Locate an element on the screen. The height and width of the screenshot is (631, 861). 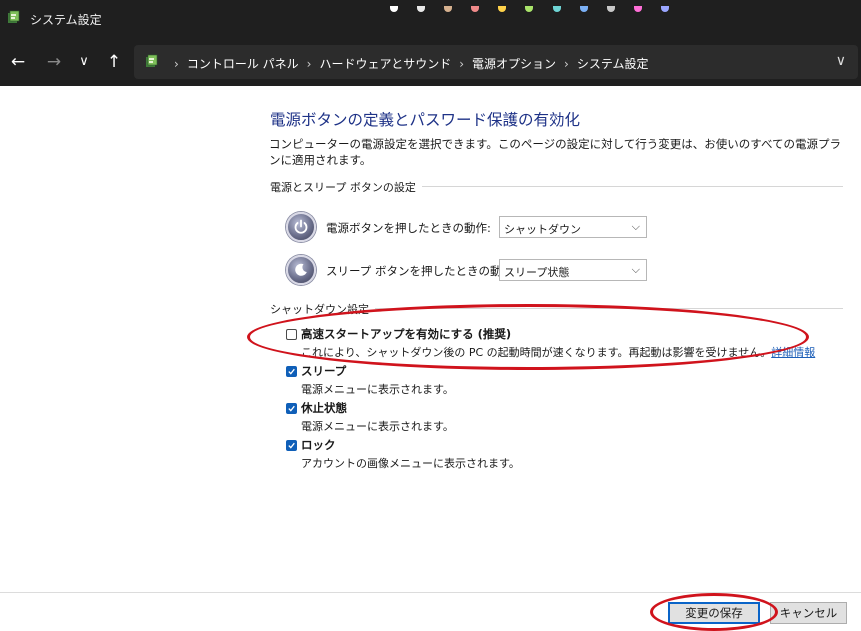
hibernate-option-title: 休止状態 is located at coordinates (324, 408).